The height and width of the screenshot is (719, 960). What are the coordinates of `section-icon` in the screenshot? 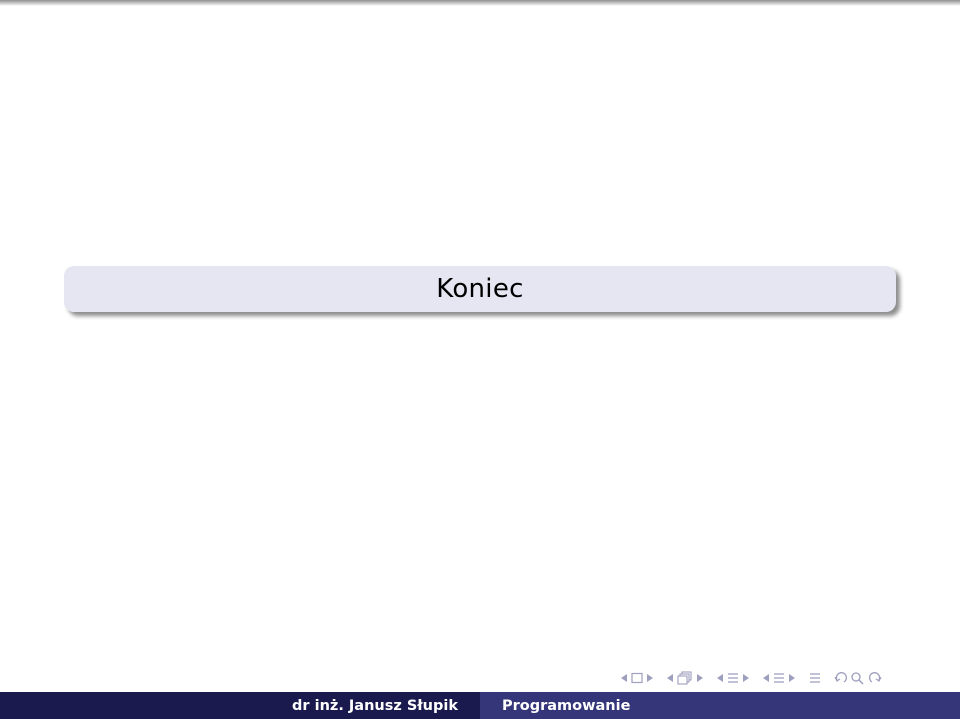 It's located at (733, 678).